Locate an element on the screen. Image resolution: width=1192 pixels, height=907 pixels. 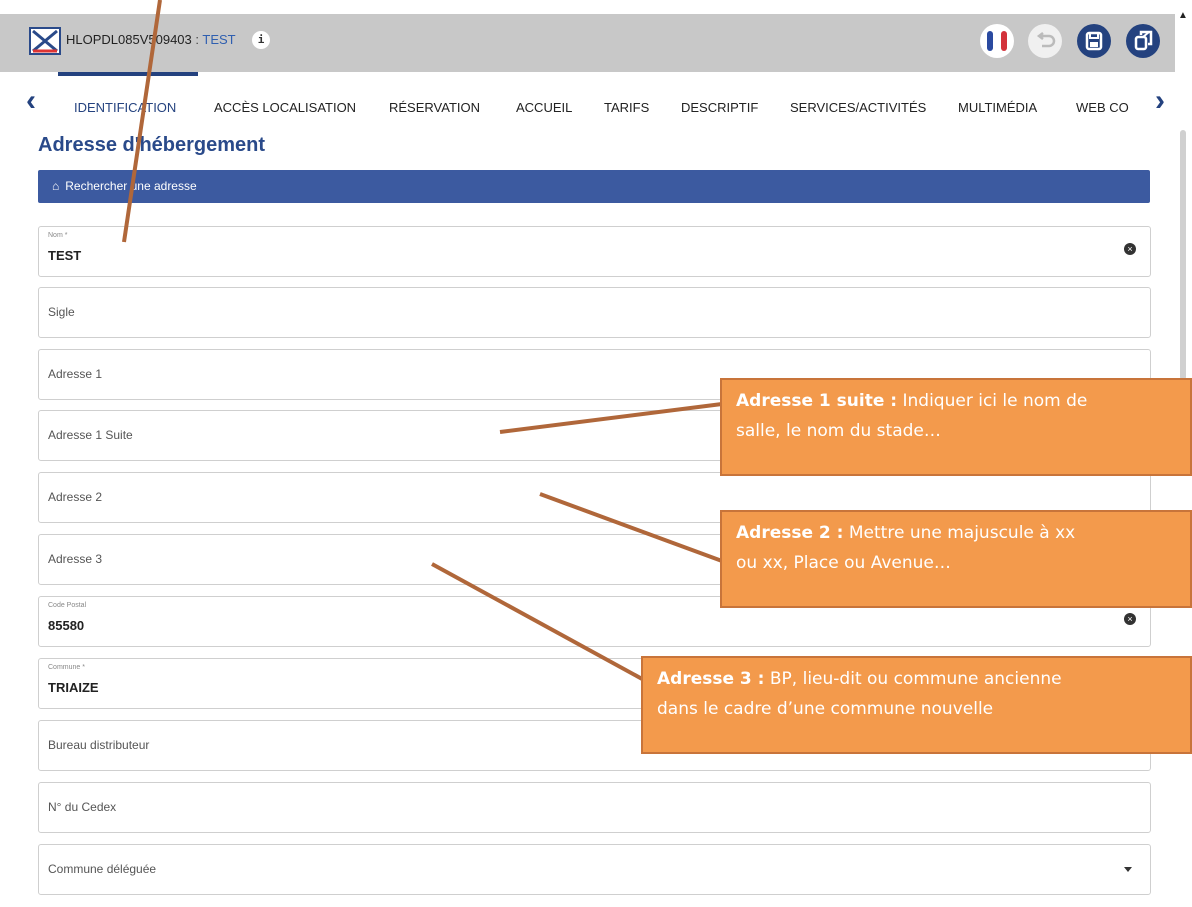
callout1-line1: Indiquer ici le nom de is located at coordinates (992, 401).